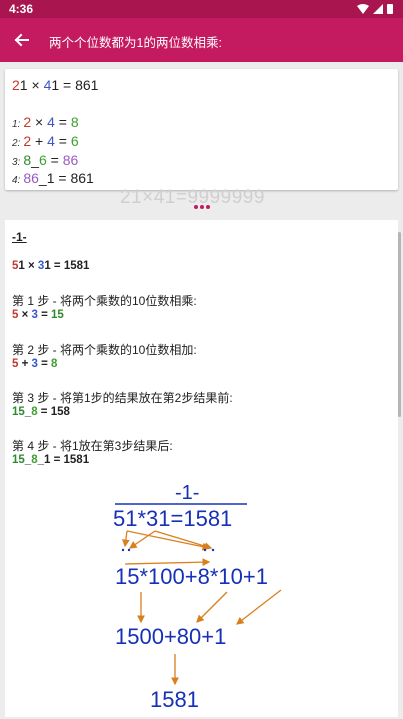 The width and height of the screenshot is (403, 719). What do you see at coordinates (51, 266) in the screenshot?
I see `detail-equation: 51 × 31 = 1581` at bounding box center [51, 266].